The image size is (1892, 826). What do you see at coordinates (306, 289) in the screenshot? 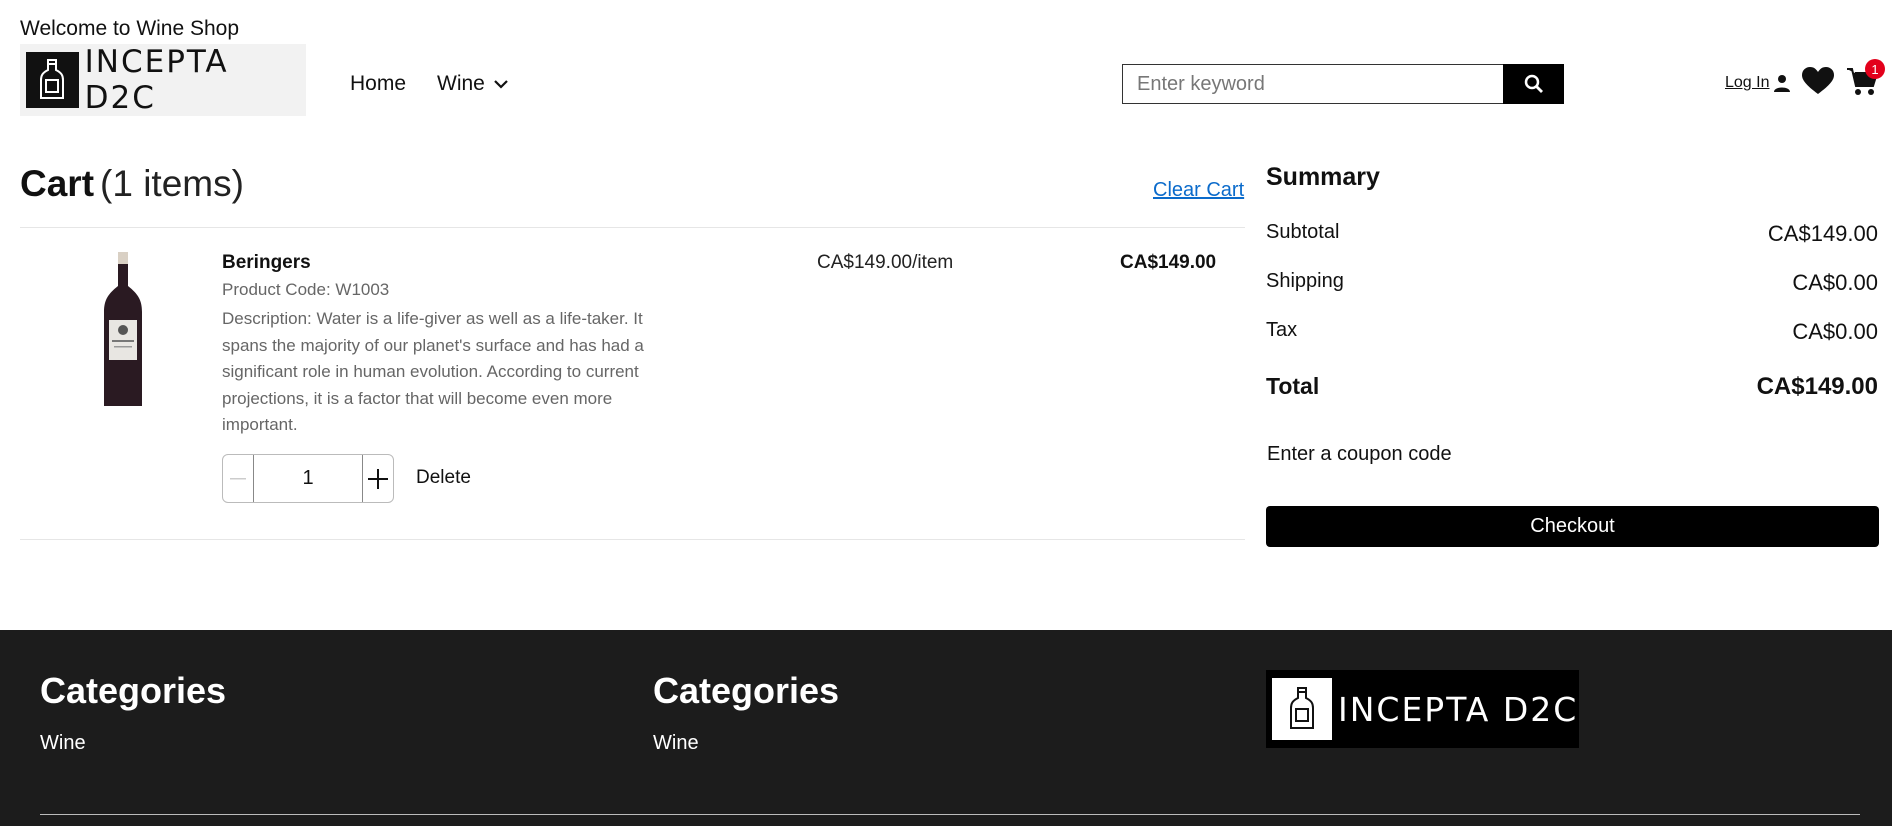
I see `product-code: Product Code: W1003` at bounding box center [306, 289].